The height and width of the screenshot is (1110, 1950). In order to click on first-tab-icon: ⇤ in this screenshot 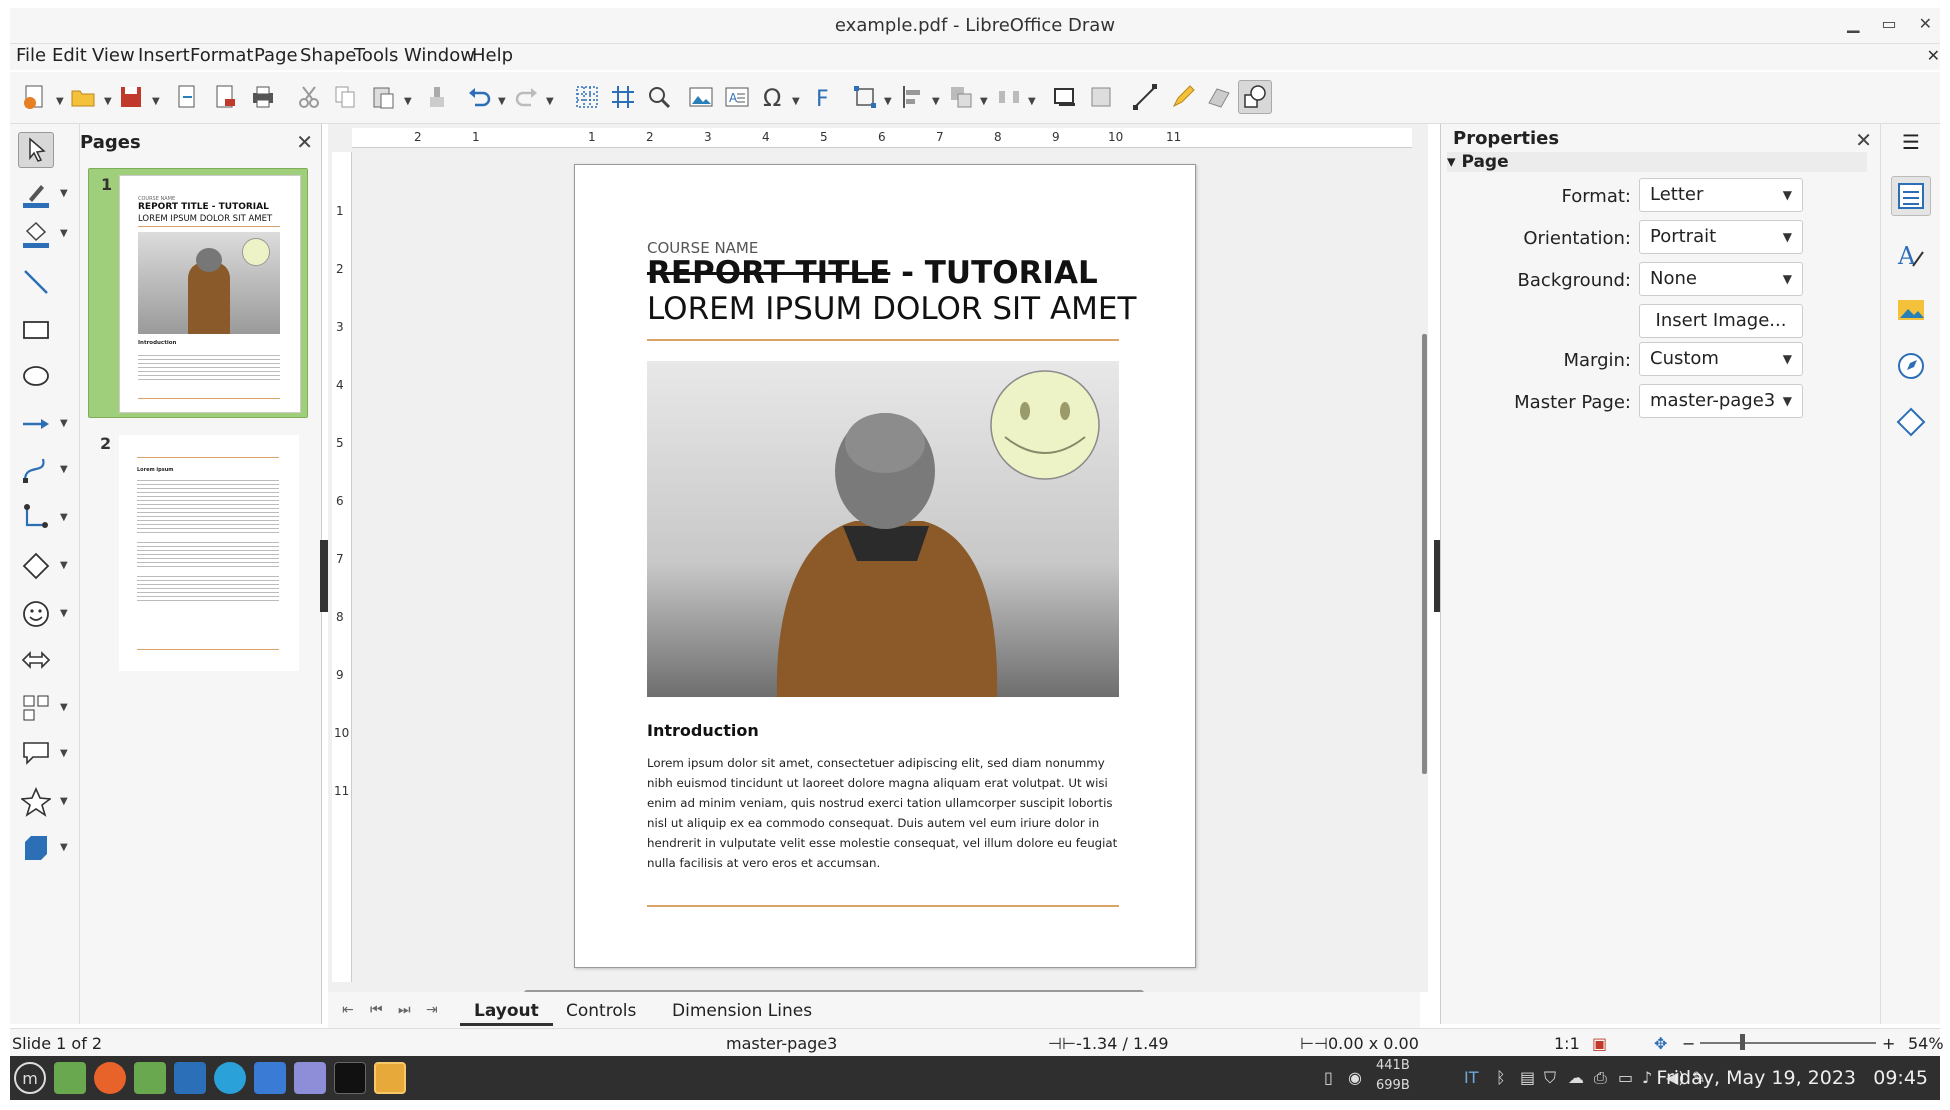, I will do `click(348, 1010)`.